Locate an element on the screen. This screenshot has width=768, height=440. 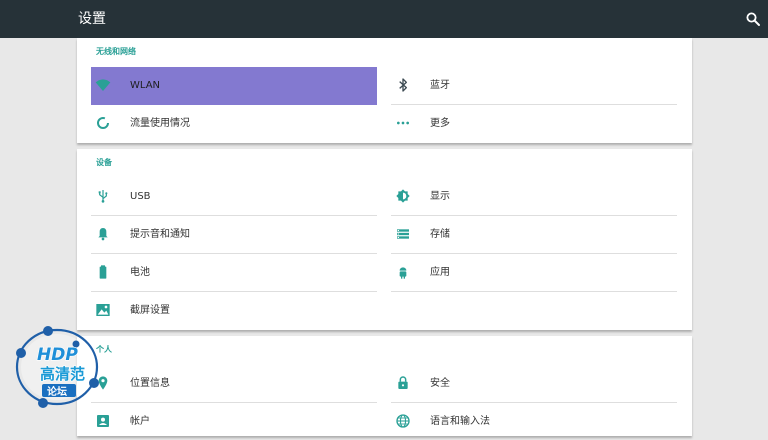
watermark-text-bottom: 论坛 is located at coordinates (57, 391).